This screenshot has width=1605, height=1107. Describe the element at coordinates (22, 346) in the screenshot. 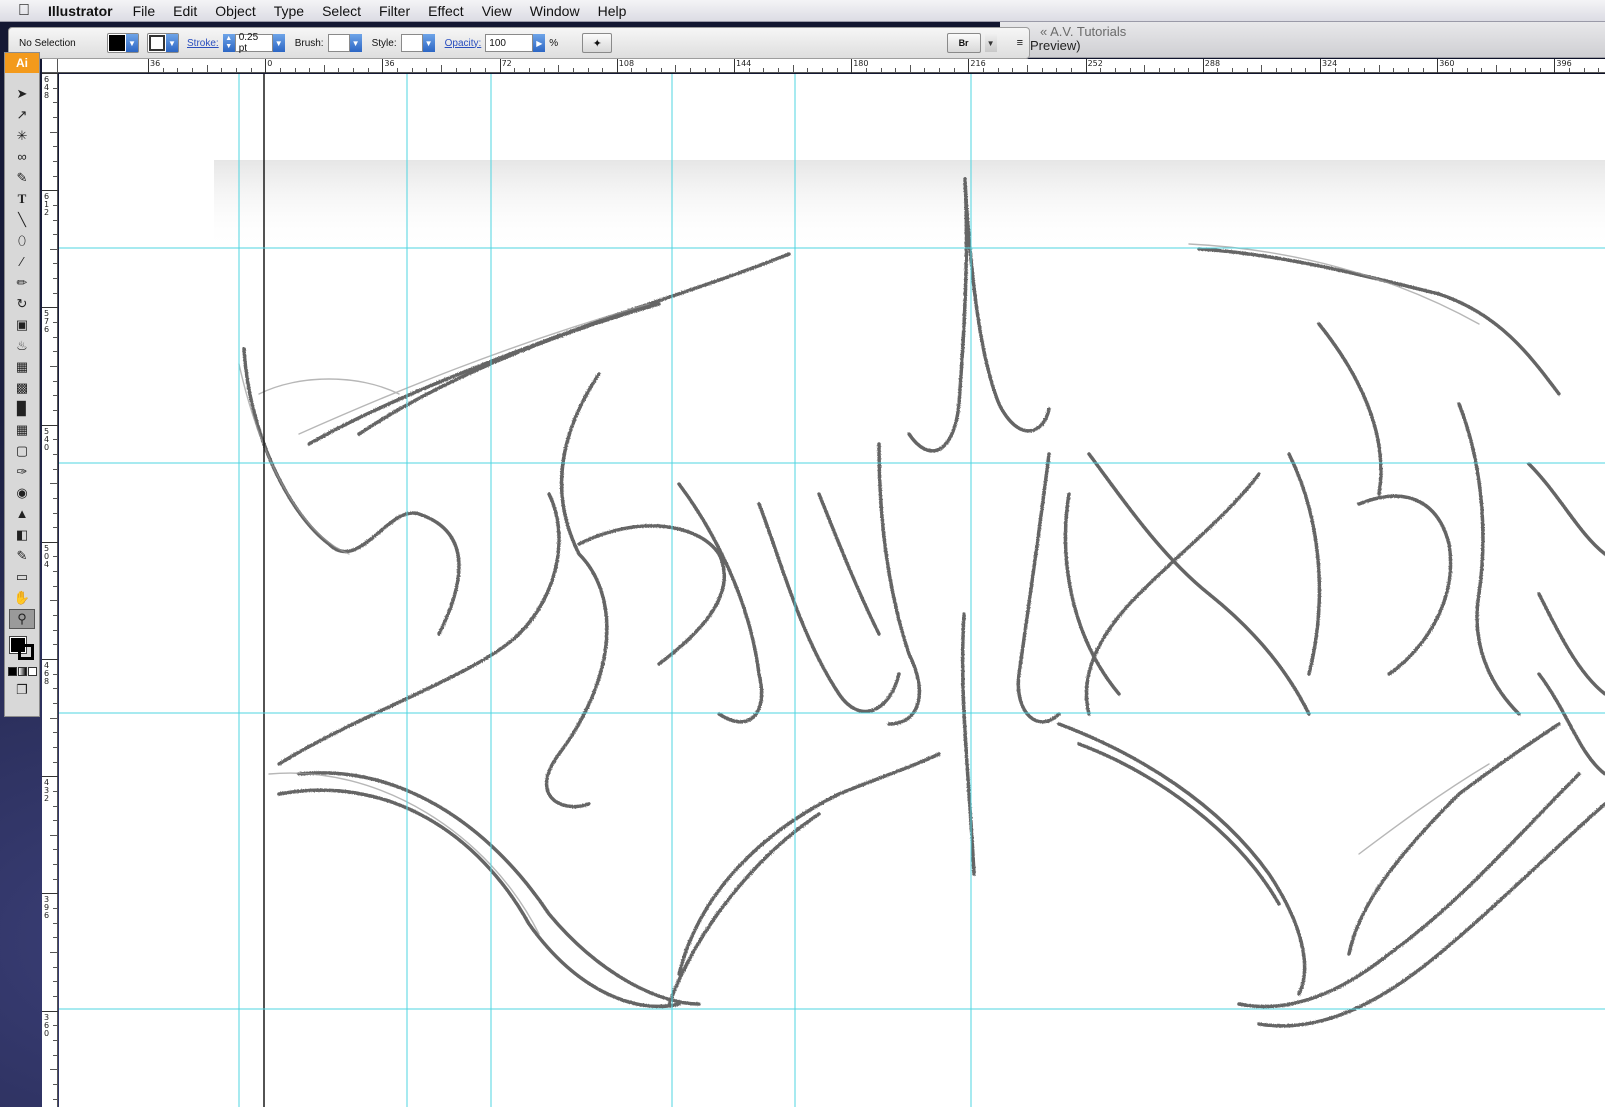

I see `warp-tool: ♨` at that location.